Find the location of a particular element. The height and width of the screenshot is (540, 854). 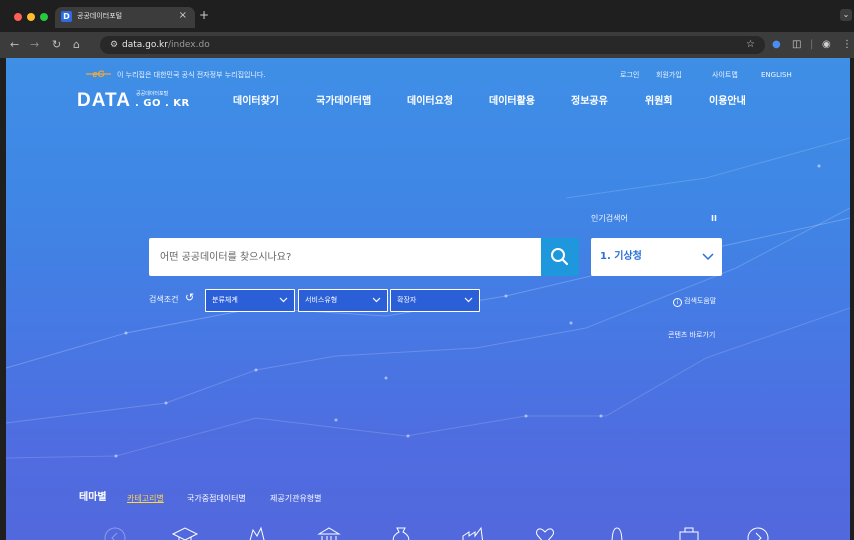

site-info-icon: ⚙ is located at coordinates (114, 45).